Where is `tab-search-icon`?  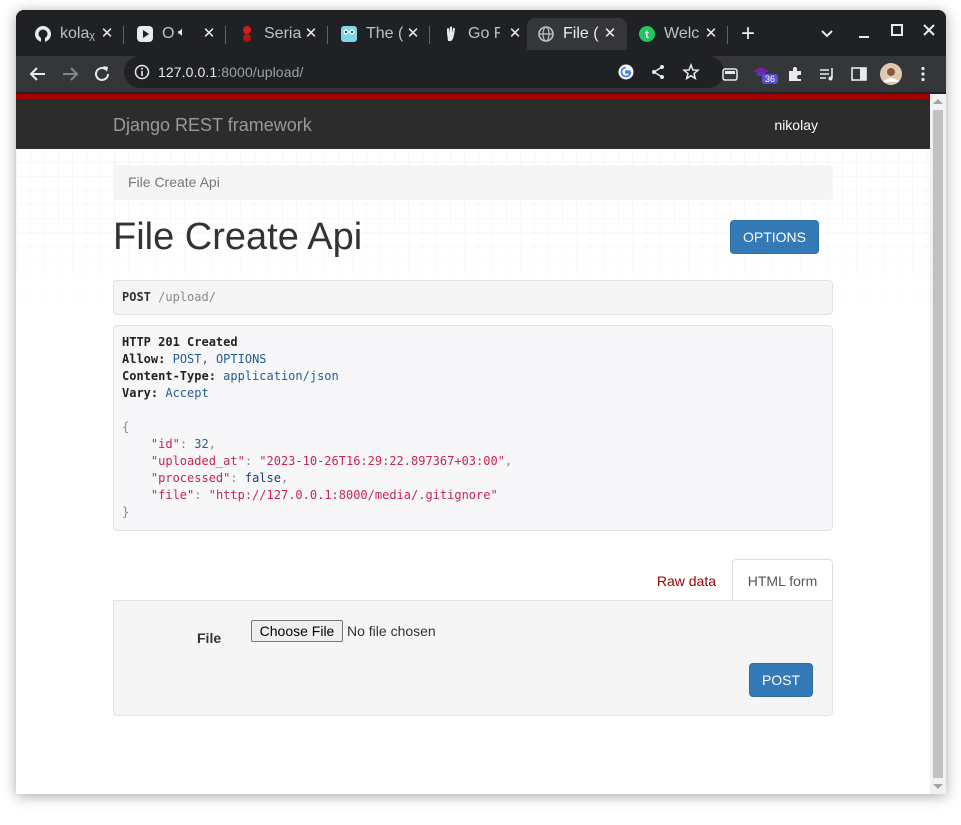 tab-search-icon is located at coordinates (827, 34).